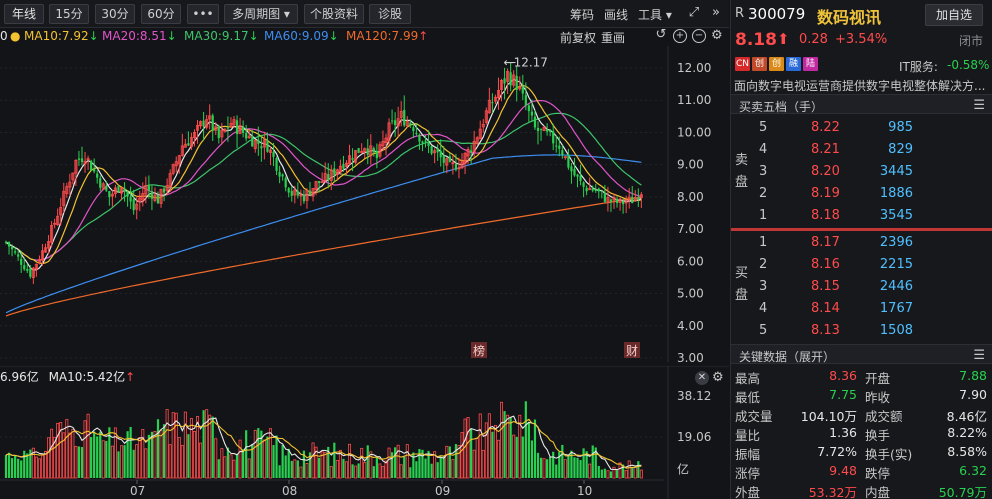 The height and width of the screenshot is (499, 992). Describe the element at coordinates (203, 14) in the screenshot. I see `more-periods-button: •••` at that location.